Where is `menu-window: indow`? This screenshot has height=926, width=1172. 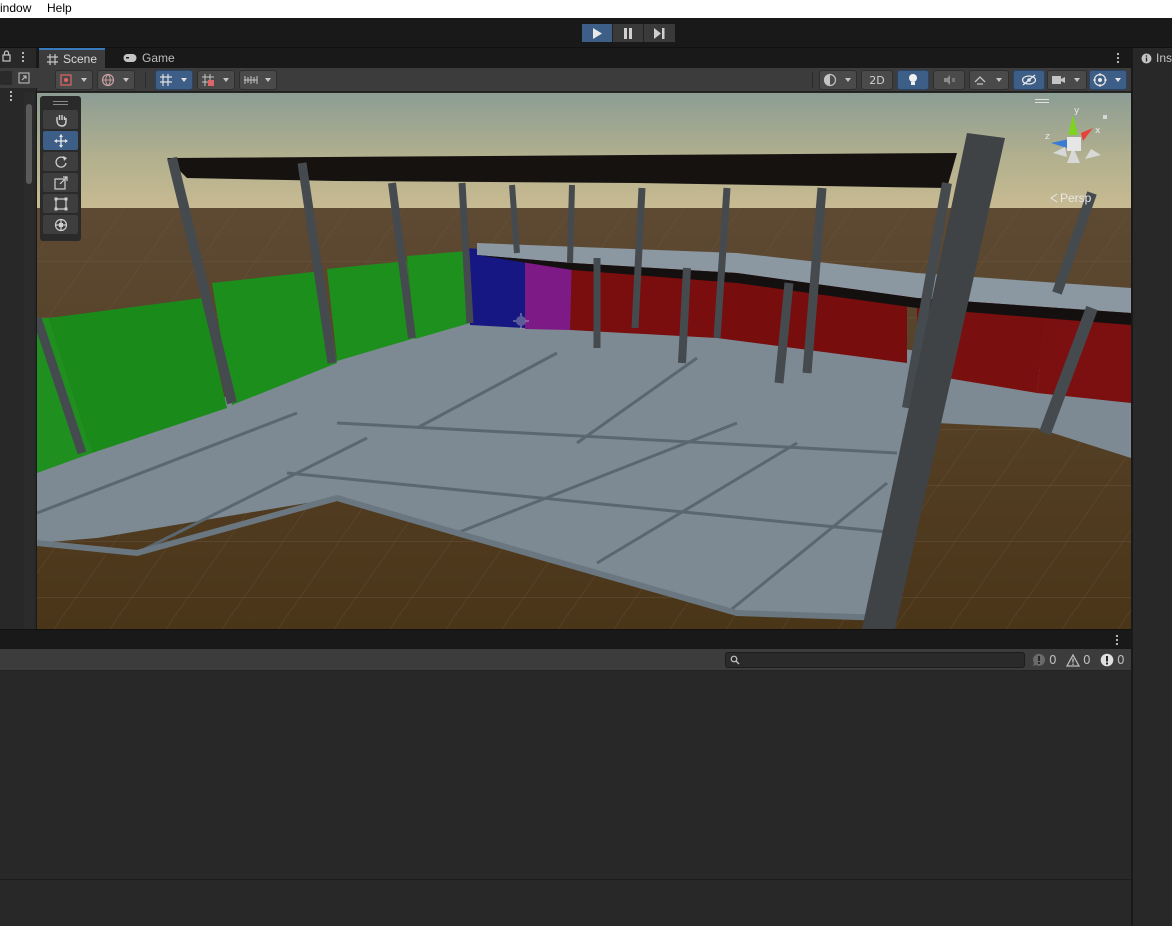 menu-window: indow is located at coordinates (15, 8).